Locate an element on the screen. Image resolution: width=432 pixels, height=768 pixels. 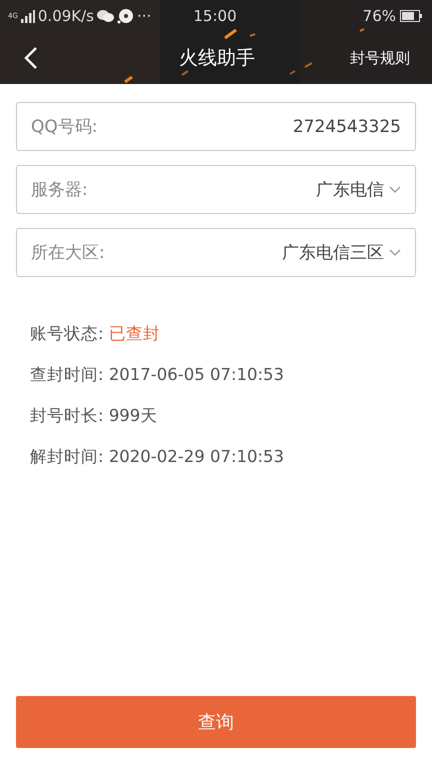
info-line: 账号状态: 已查封 is located at coordinates (95, 334).